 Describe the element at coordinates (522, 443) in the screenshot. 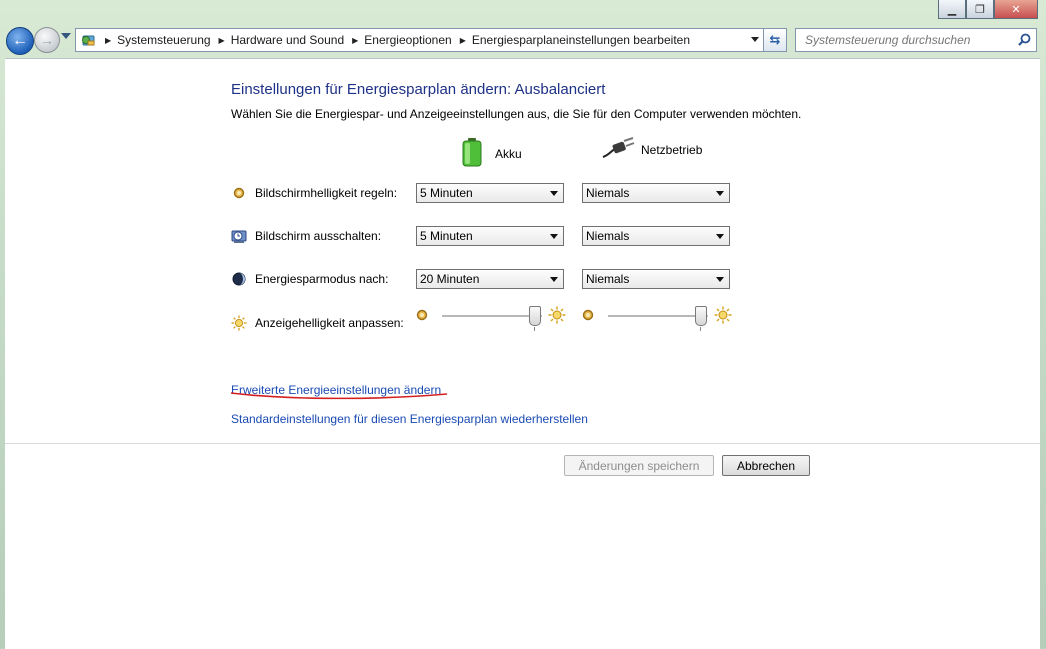

I see `footer-divider` at that location.